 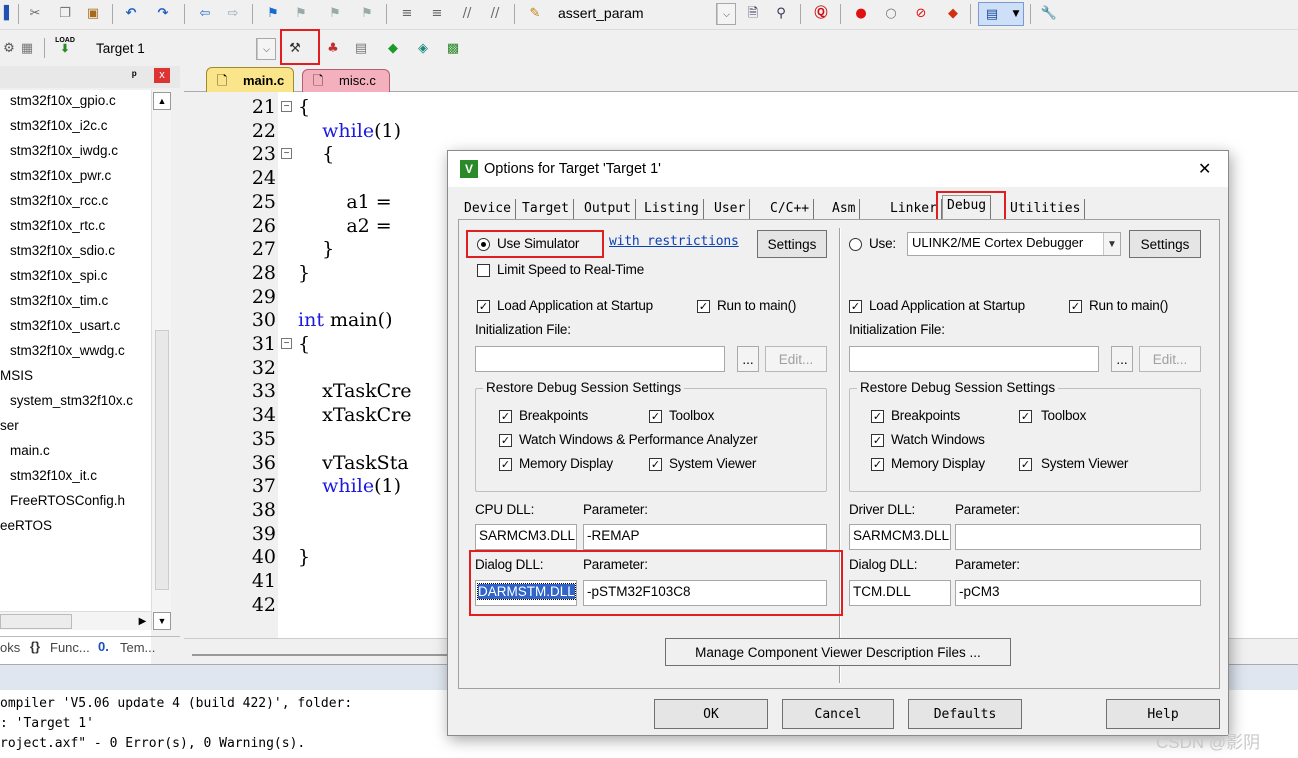 What do you see at coordinates (844, 209) in the screenshot?
I see `tab-asm: Asm` at bounding box center [844, 209].